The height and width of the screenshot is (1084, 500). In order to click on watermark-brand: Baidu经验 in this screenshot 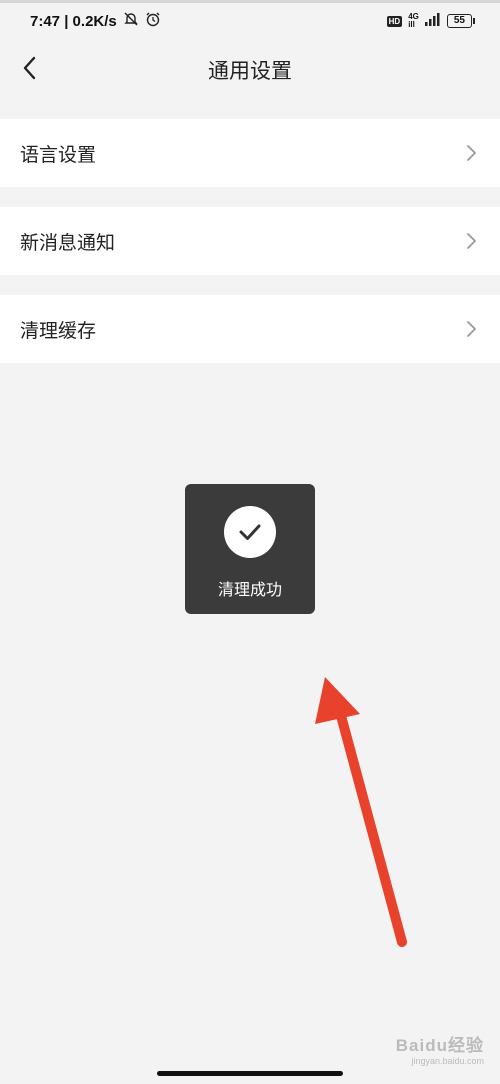, I will do `click(439, 1045)`.